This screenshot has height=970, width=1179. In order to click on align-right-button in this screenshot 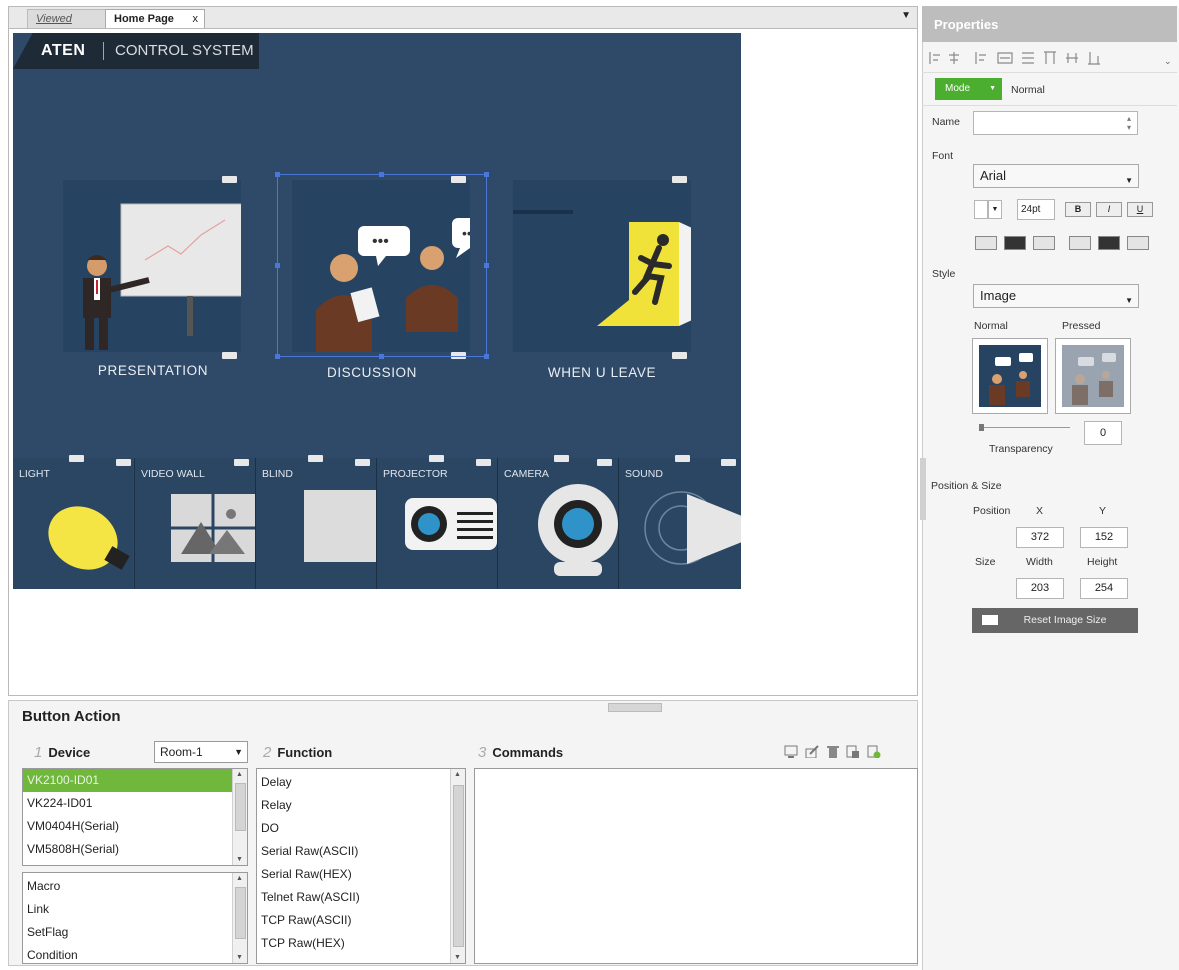, I will do `click(1044, 243)`.